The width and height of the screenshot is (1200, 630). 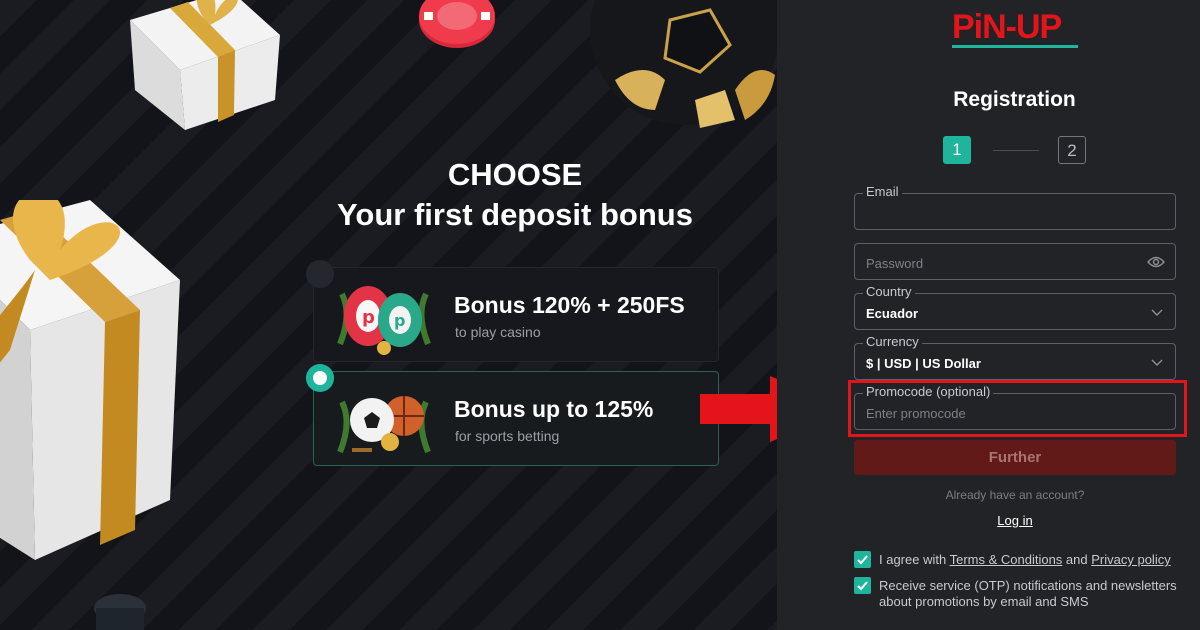 What do you see at coordinates (515, 214) in the screenshot?
I see `headline-line-2: Your first deposit bonus` at bounding box center [515, 214].